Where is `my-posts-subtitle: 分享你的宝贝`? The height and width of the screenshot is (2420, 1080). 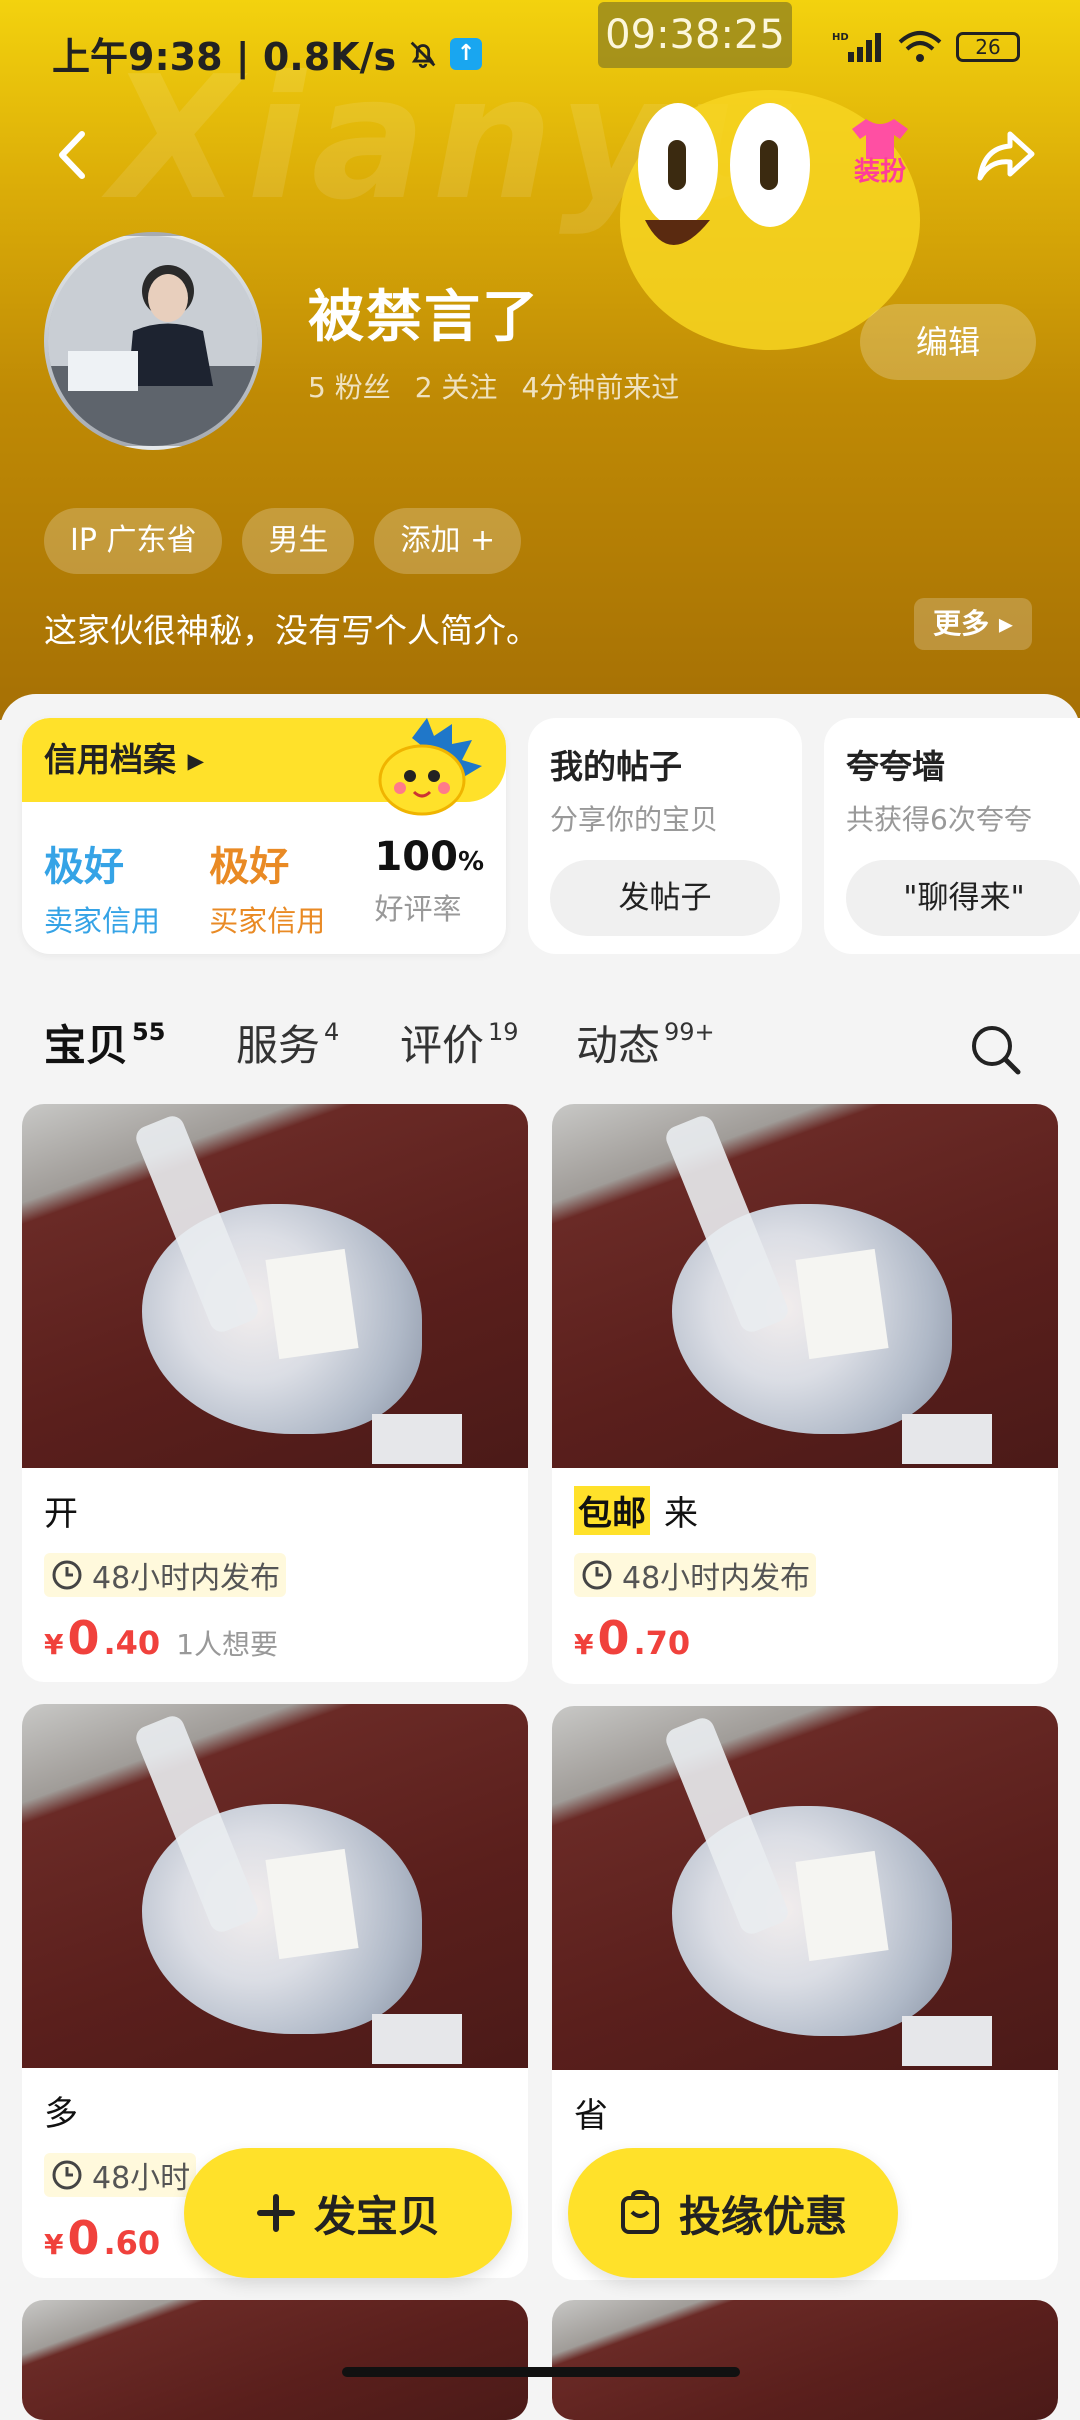 my-posts-subtitle: 分享你的宝贝 is located at coordinates (634, 819).